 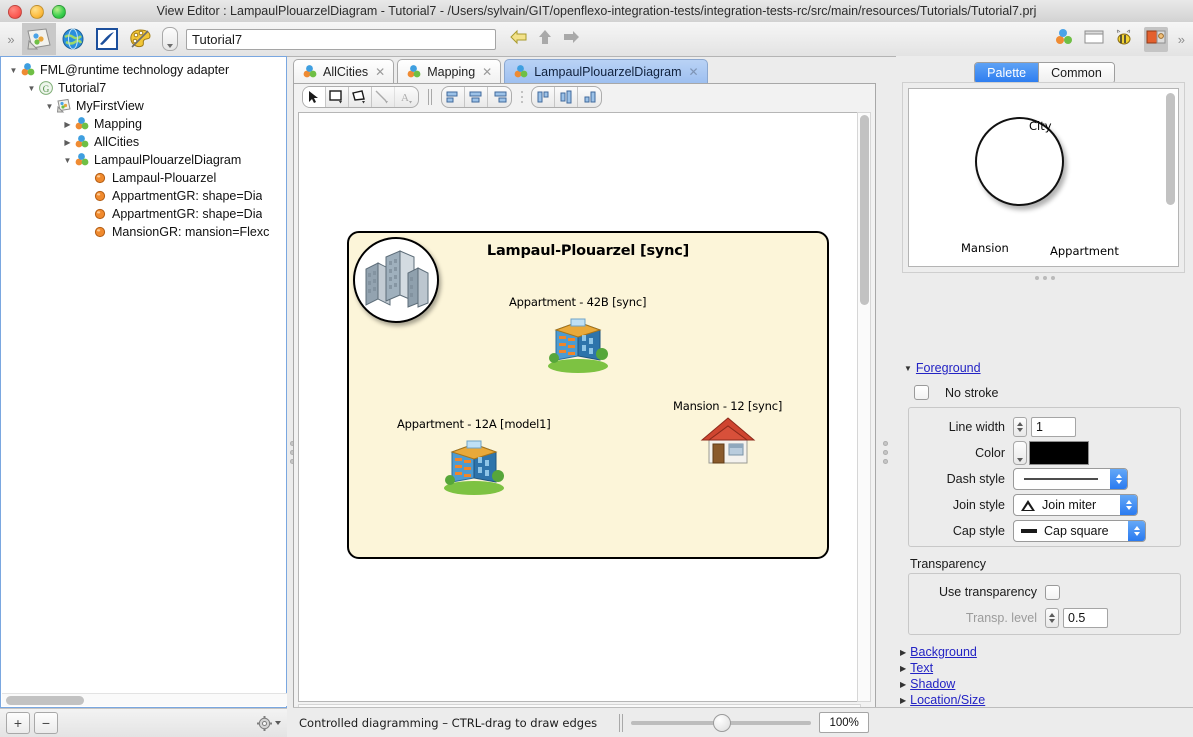 I want to click on minimize-window-button, so click(x=37, y=12).